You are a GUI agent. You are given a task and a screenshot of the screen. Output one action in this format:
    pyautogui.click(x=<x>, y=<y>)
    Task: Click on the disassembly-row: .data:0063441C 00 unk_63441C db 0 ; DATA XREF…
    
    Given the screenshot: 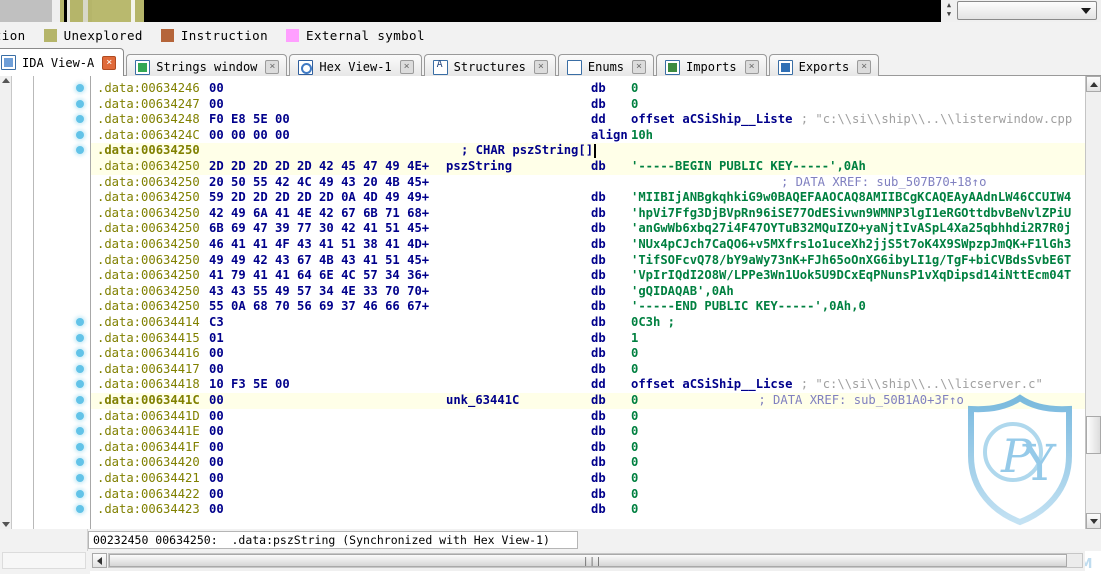 What is the action you would take?
    pyautogui.click(x=588, y=401)
    